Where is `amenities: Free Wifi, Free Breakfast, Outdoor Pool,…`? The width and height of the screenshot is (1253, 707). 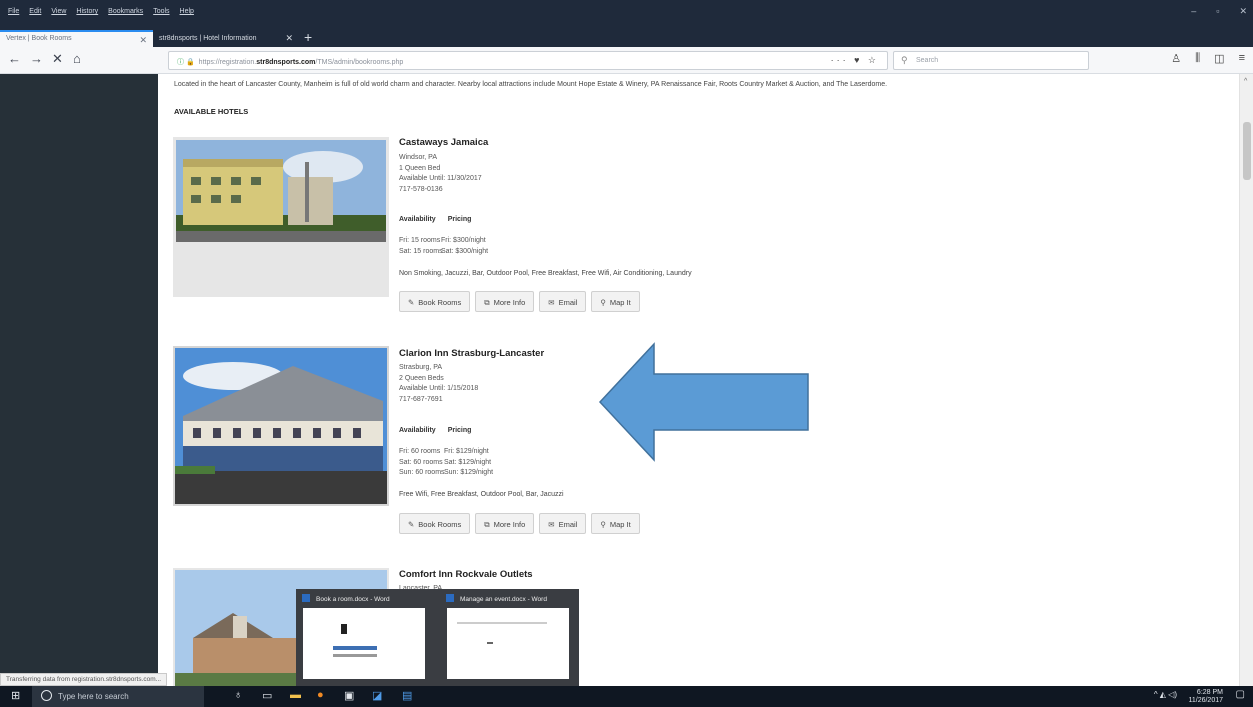
amenities: Free Wifi, Free Breakfast, Outdoor Pool,… is located at coordinates (481, 494).